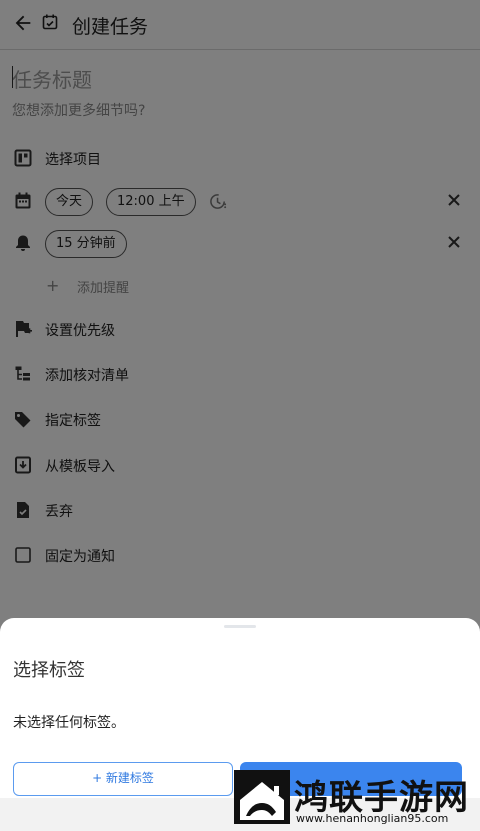 This screenshot has width=480, height=831. What do you see at coordinates (240, 626) in the screenshot?
I see `drag-handle` at bounding box center [240, 626].